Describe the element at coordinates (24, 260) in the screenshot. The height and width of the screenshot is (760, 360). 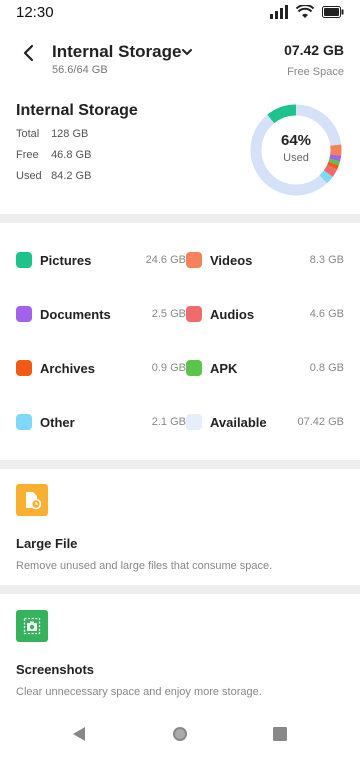
I see `pictures-swatch` at that location.